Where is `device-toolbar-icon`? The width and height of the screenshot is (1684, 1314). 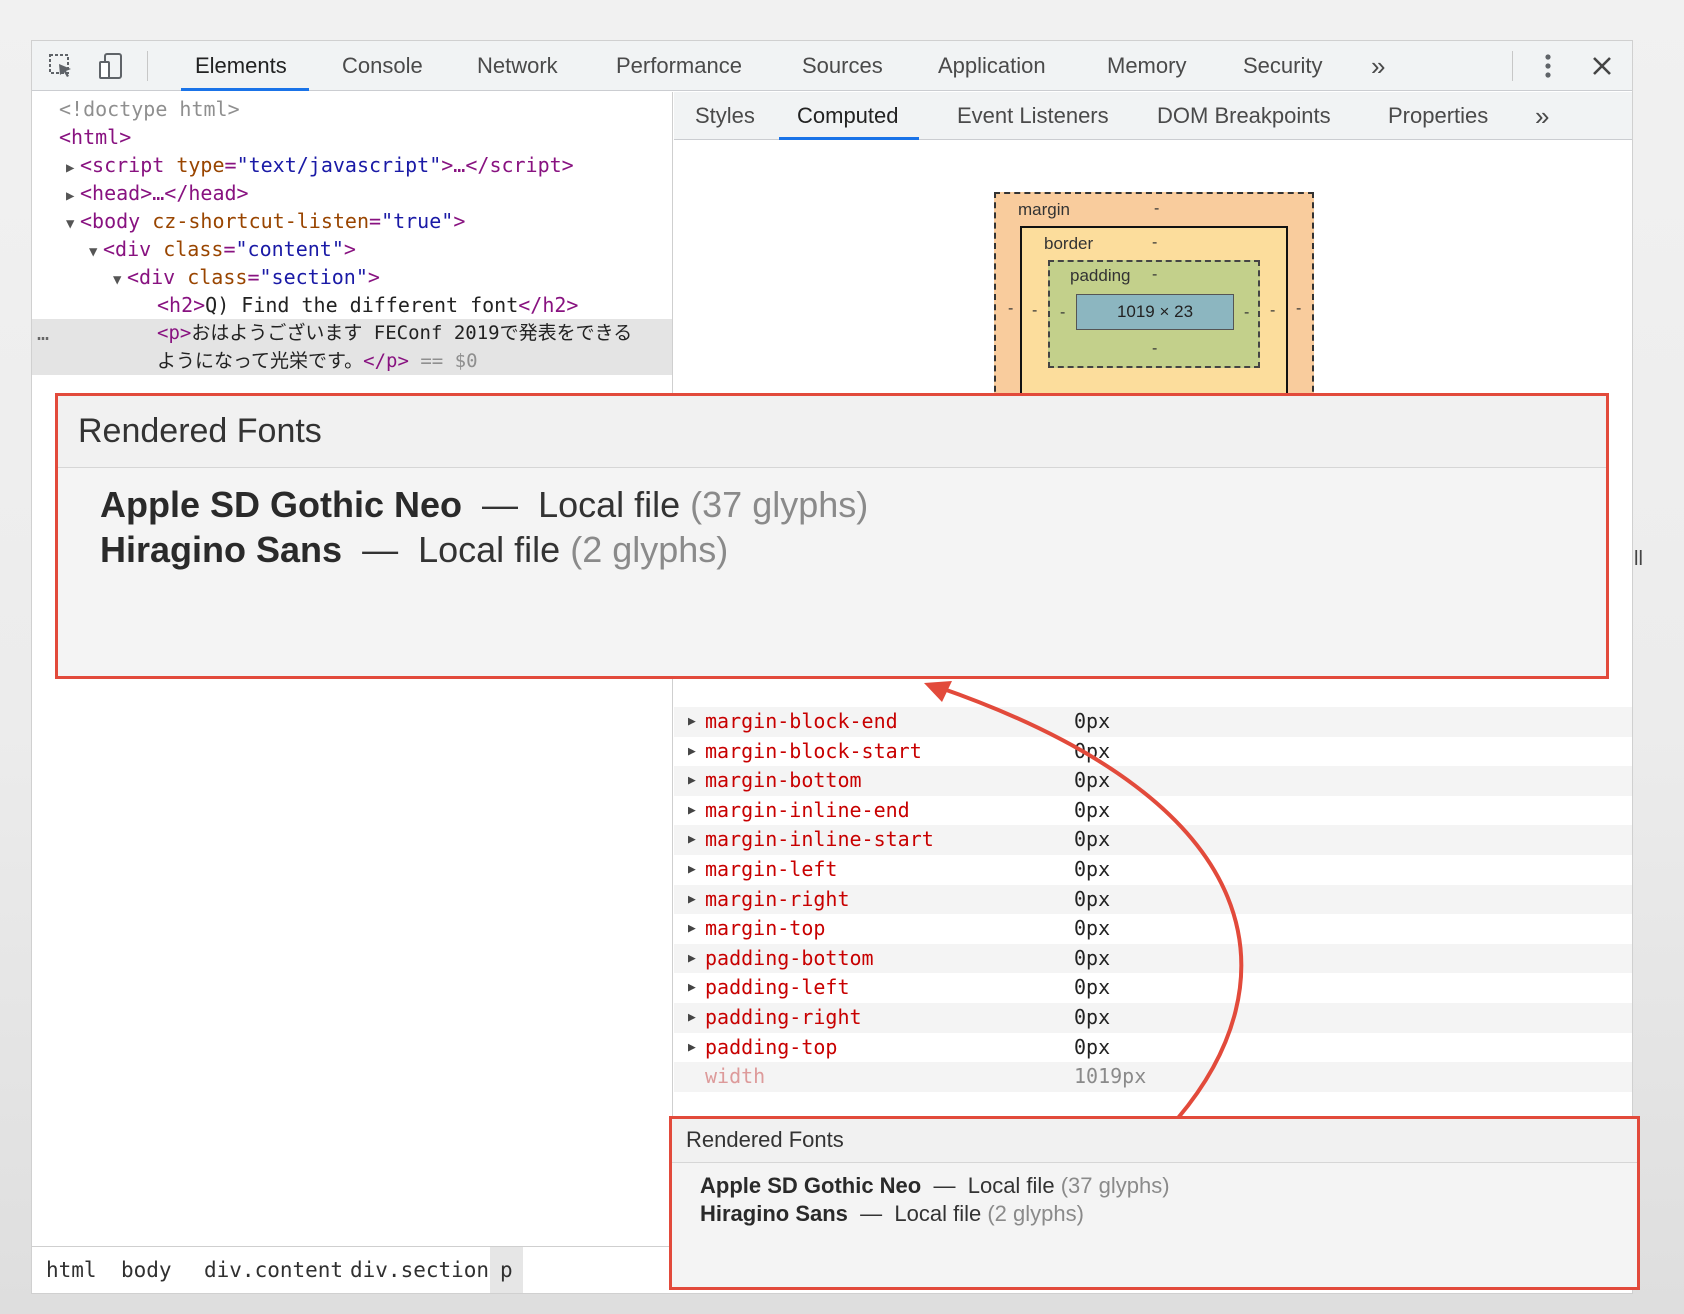
device-toolbar-icon is located at coordinates (111, 66).